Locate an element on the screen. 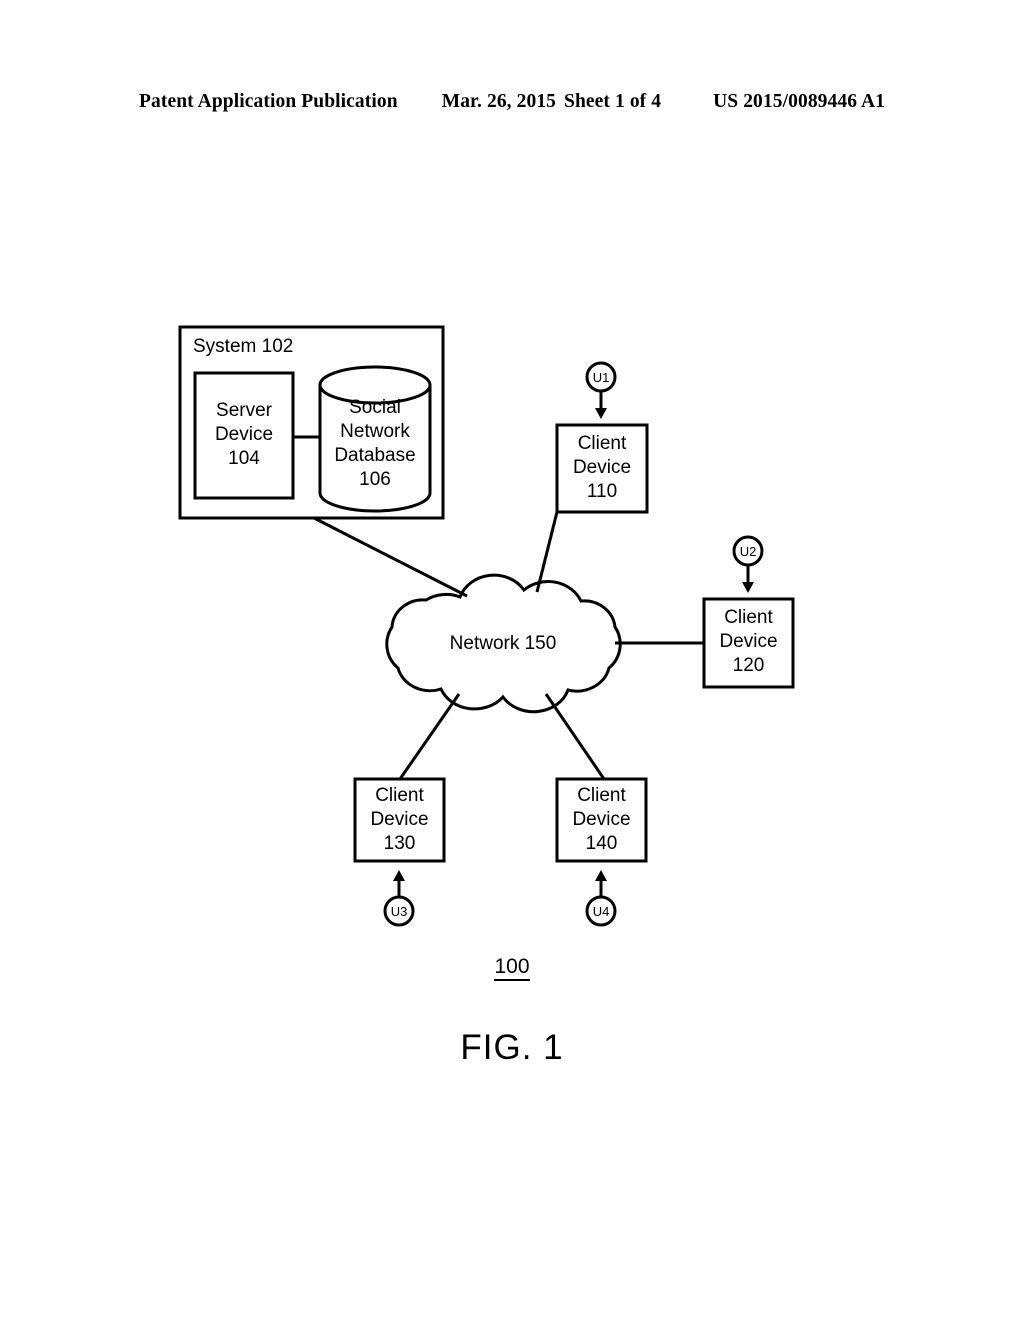 Image resolution: width=1024 pixels, height=1320 pixels. figure-reference-number: 100 is located at coordinates (512, 968).